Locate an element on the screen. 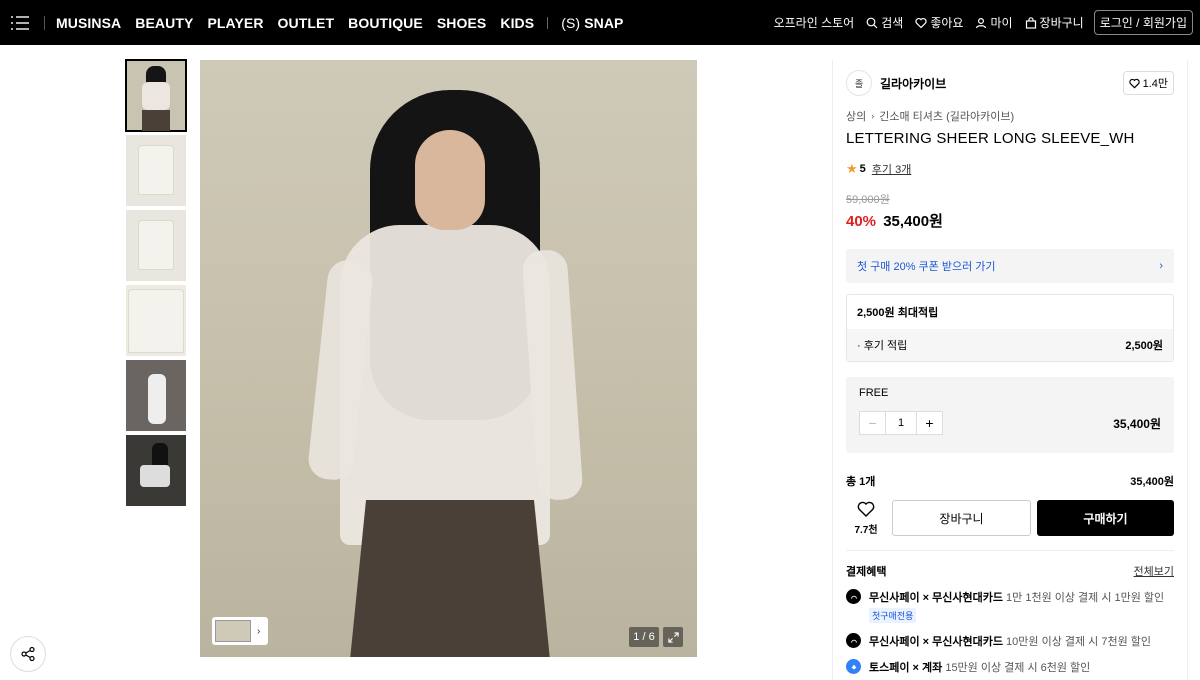 This screenshot has width=1200, height=680. rating-score: 5 is located at coordinates (862, 169).